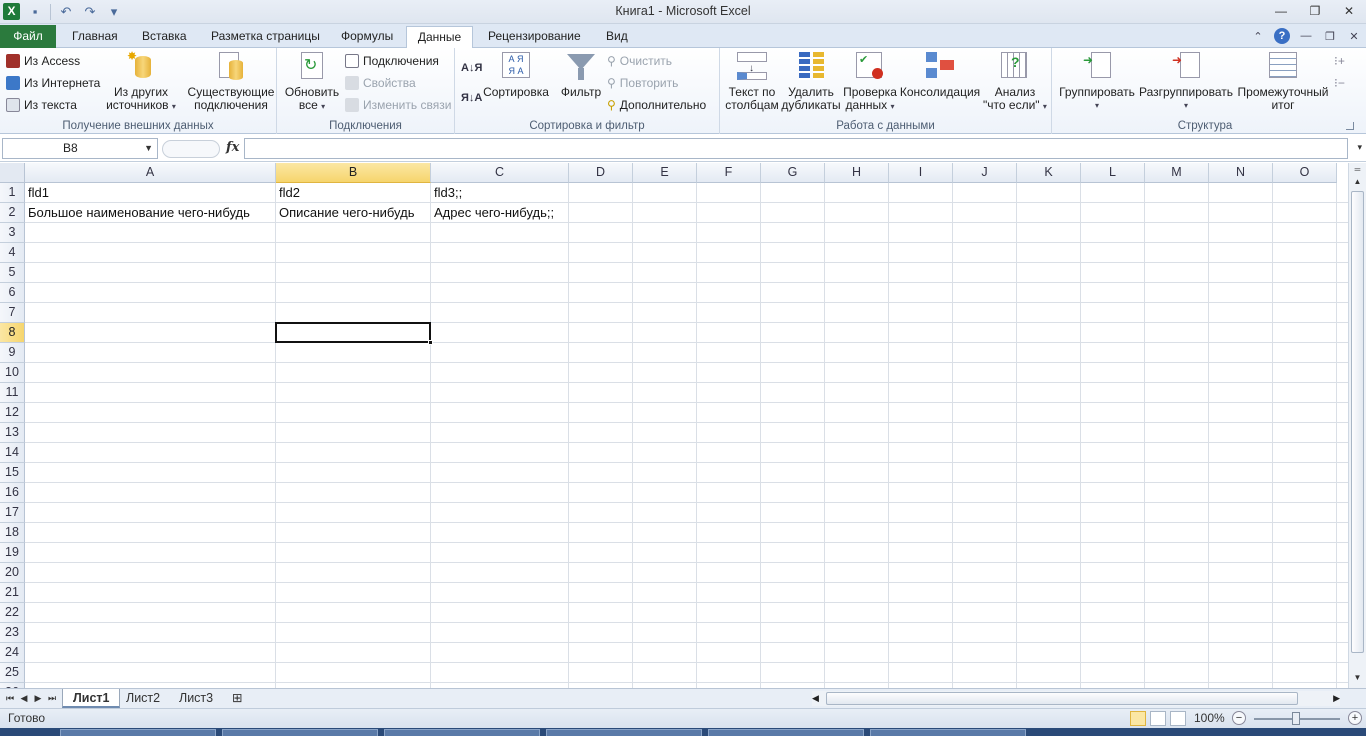  I want to click on cell-b2: Описание чего-нибудь, so click(345, 213).